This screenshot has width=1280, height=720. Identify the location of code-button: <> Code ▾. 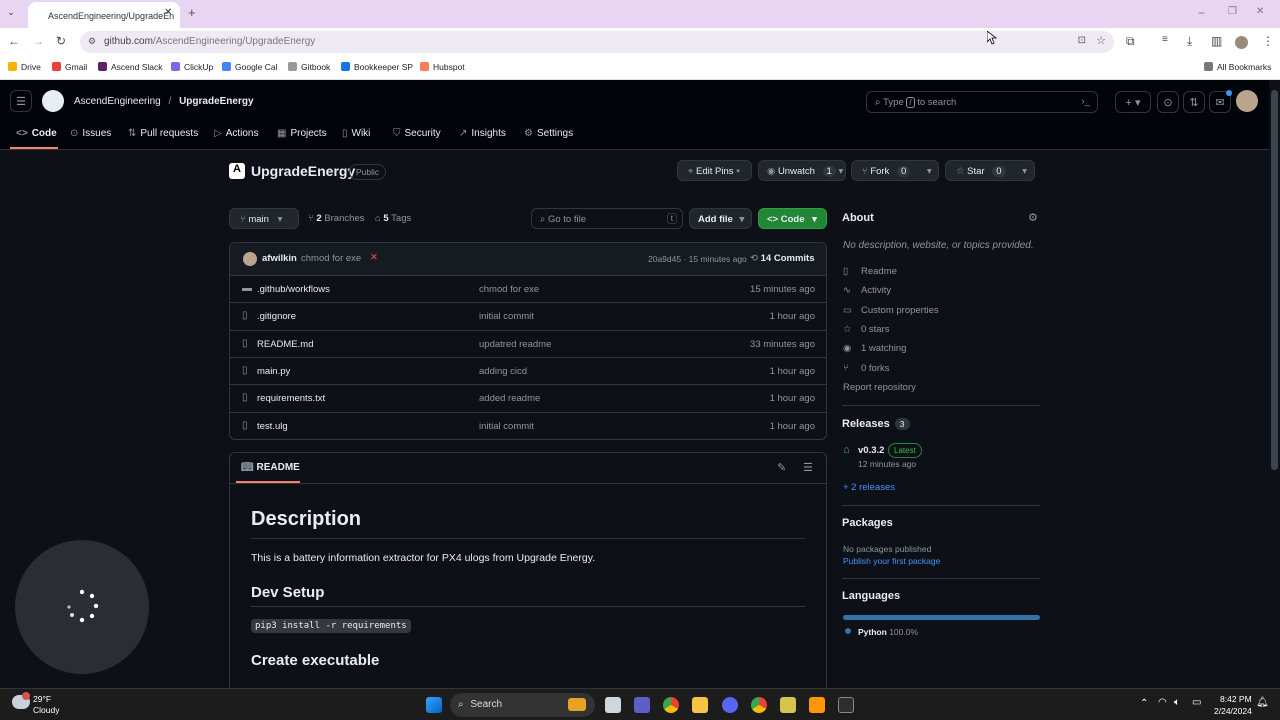
(792, 218).